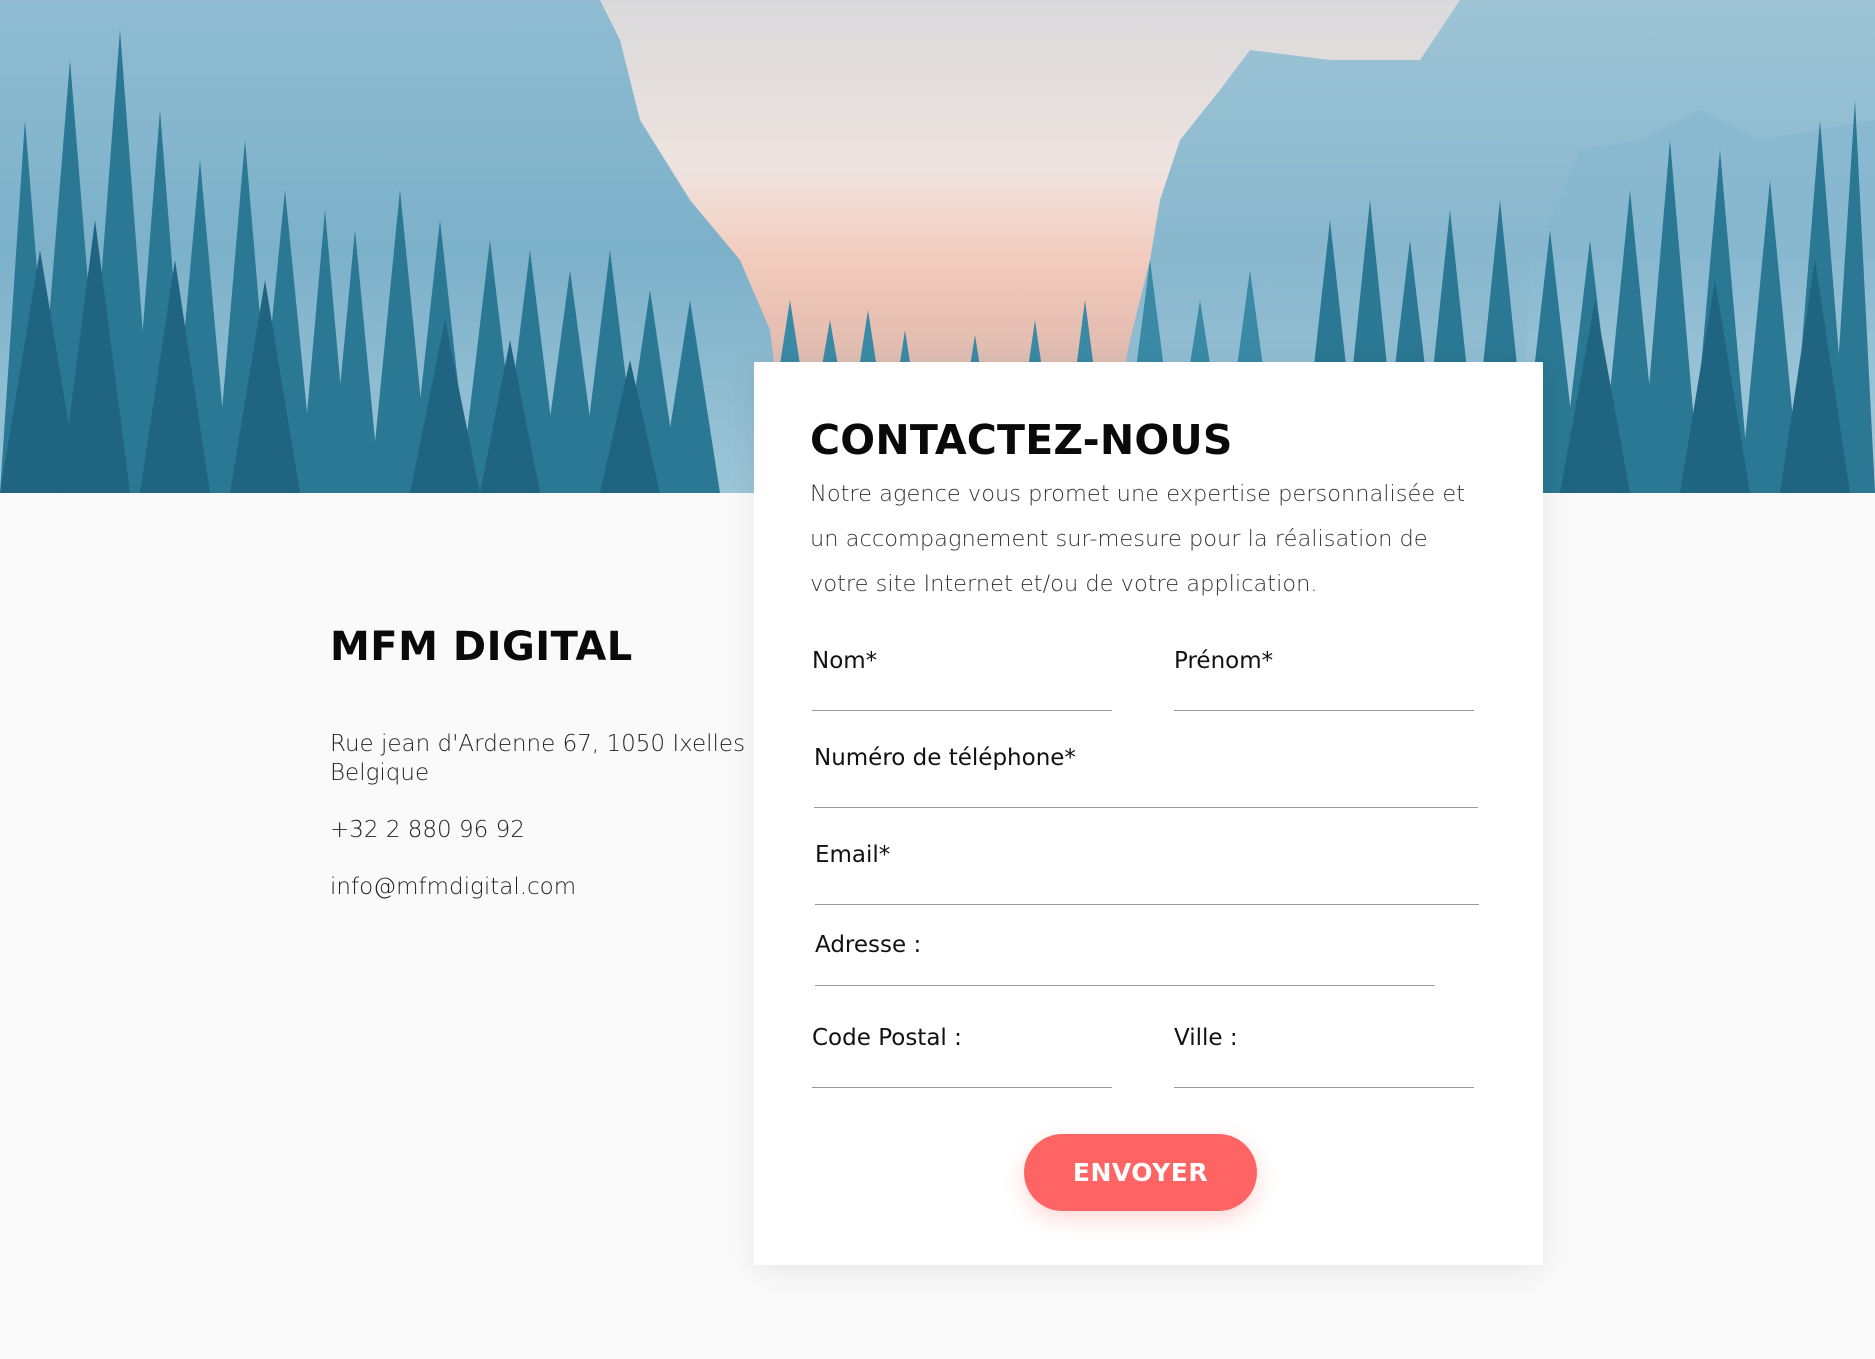 This screenshot has height=1359, width=1875. Describe the element at coordinates (1146, 789) in the screenshot. I see `telephone-input` at that location.